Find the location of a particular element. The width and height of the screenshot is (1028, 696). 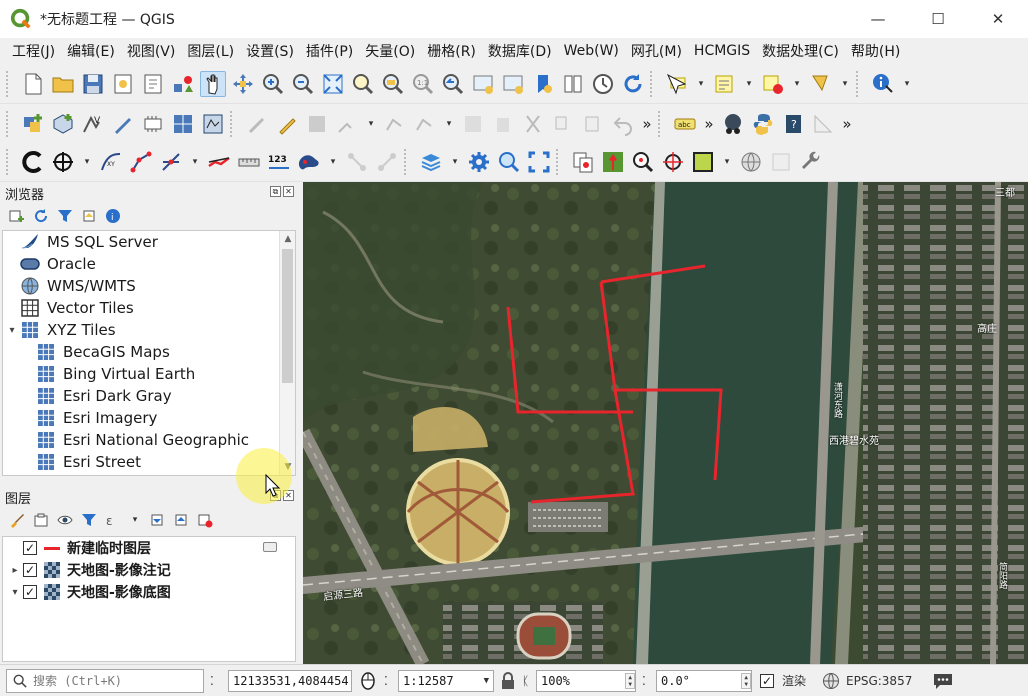

save-edits-icon is located at coordinates (317, 124).